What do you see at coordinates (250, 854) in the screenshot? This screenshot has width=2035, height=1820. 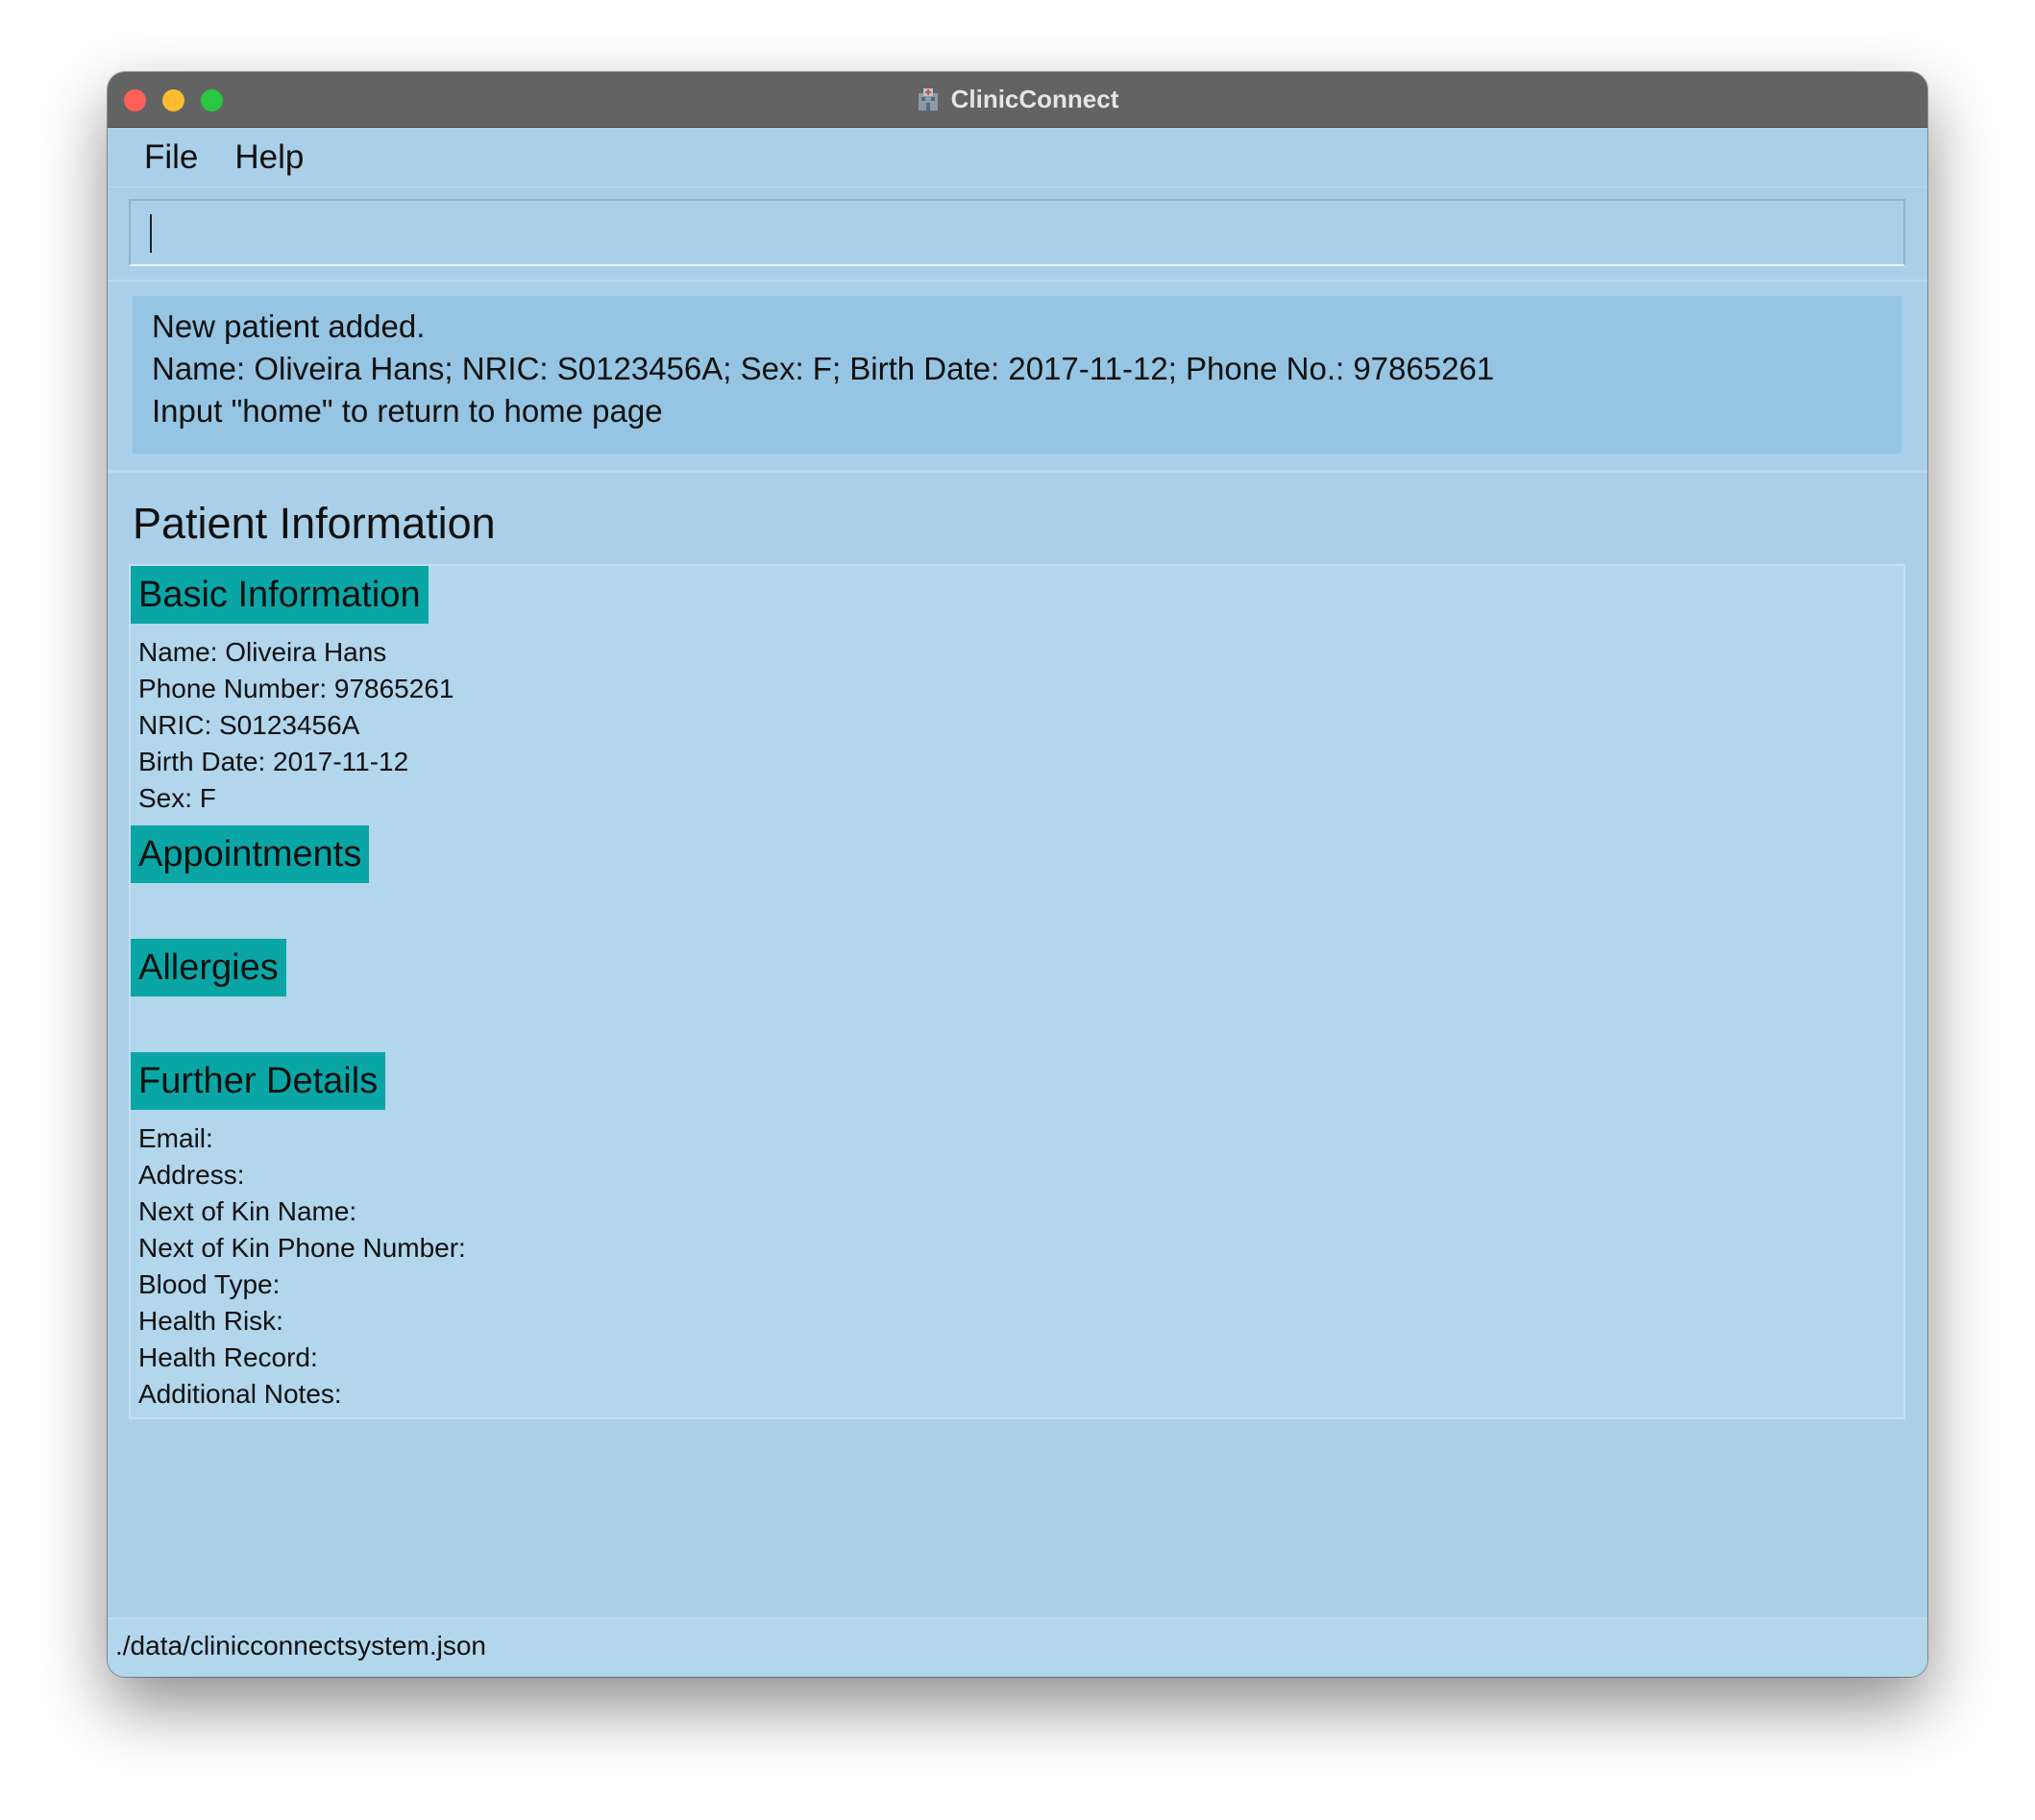 I see `appointments-header: Appointments` at bounding box center [250, 854].